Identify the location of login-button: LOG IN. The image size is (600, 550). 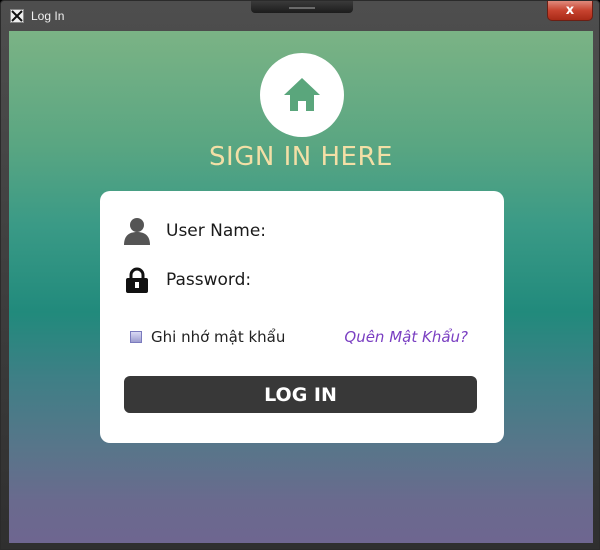
(300, 394).